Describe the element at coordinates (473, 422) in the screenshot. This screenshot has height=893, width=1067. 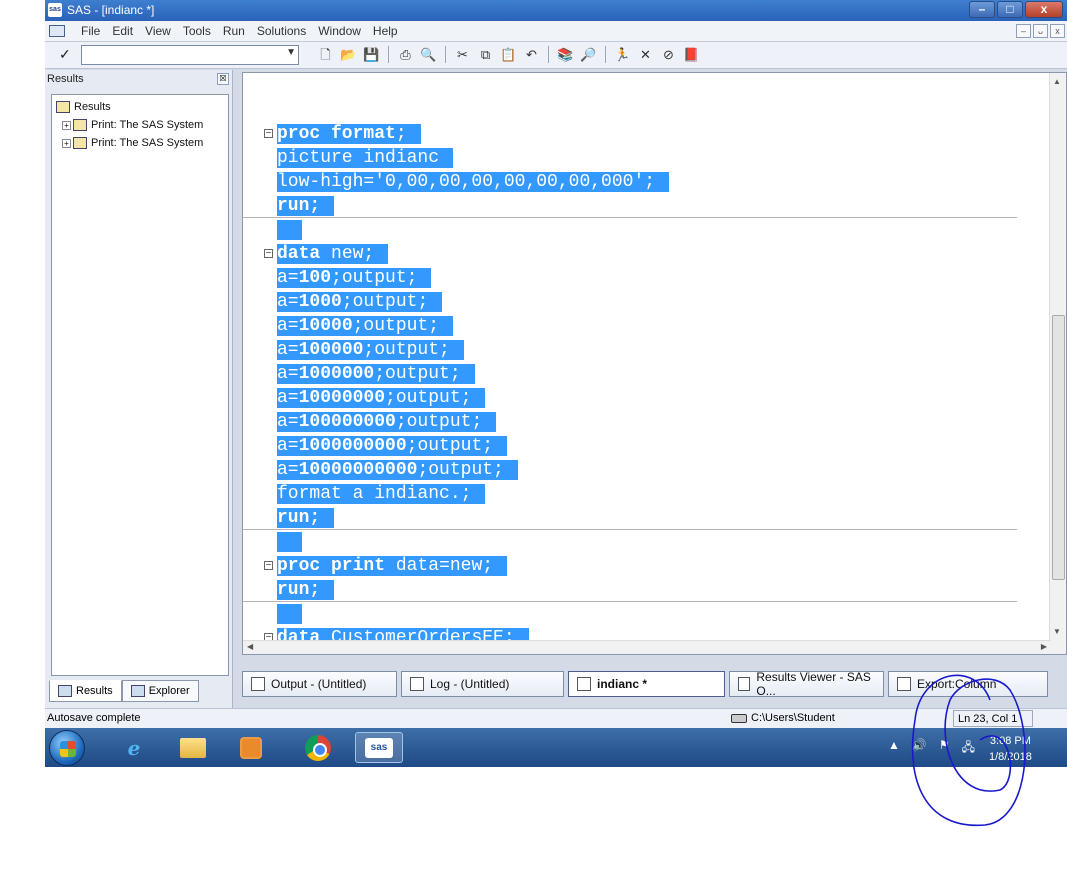
I see `code-line: a=100000000;output;` at that location.